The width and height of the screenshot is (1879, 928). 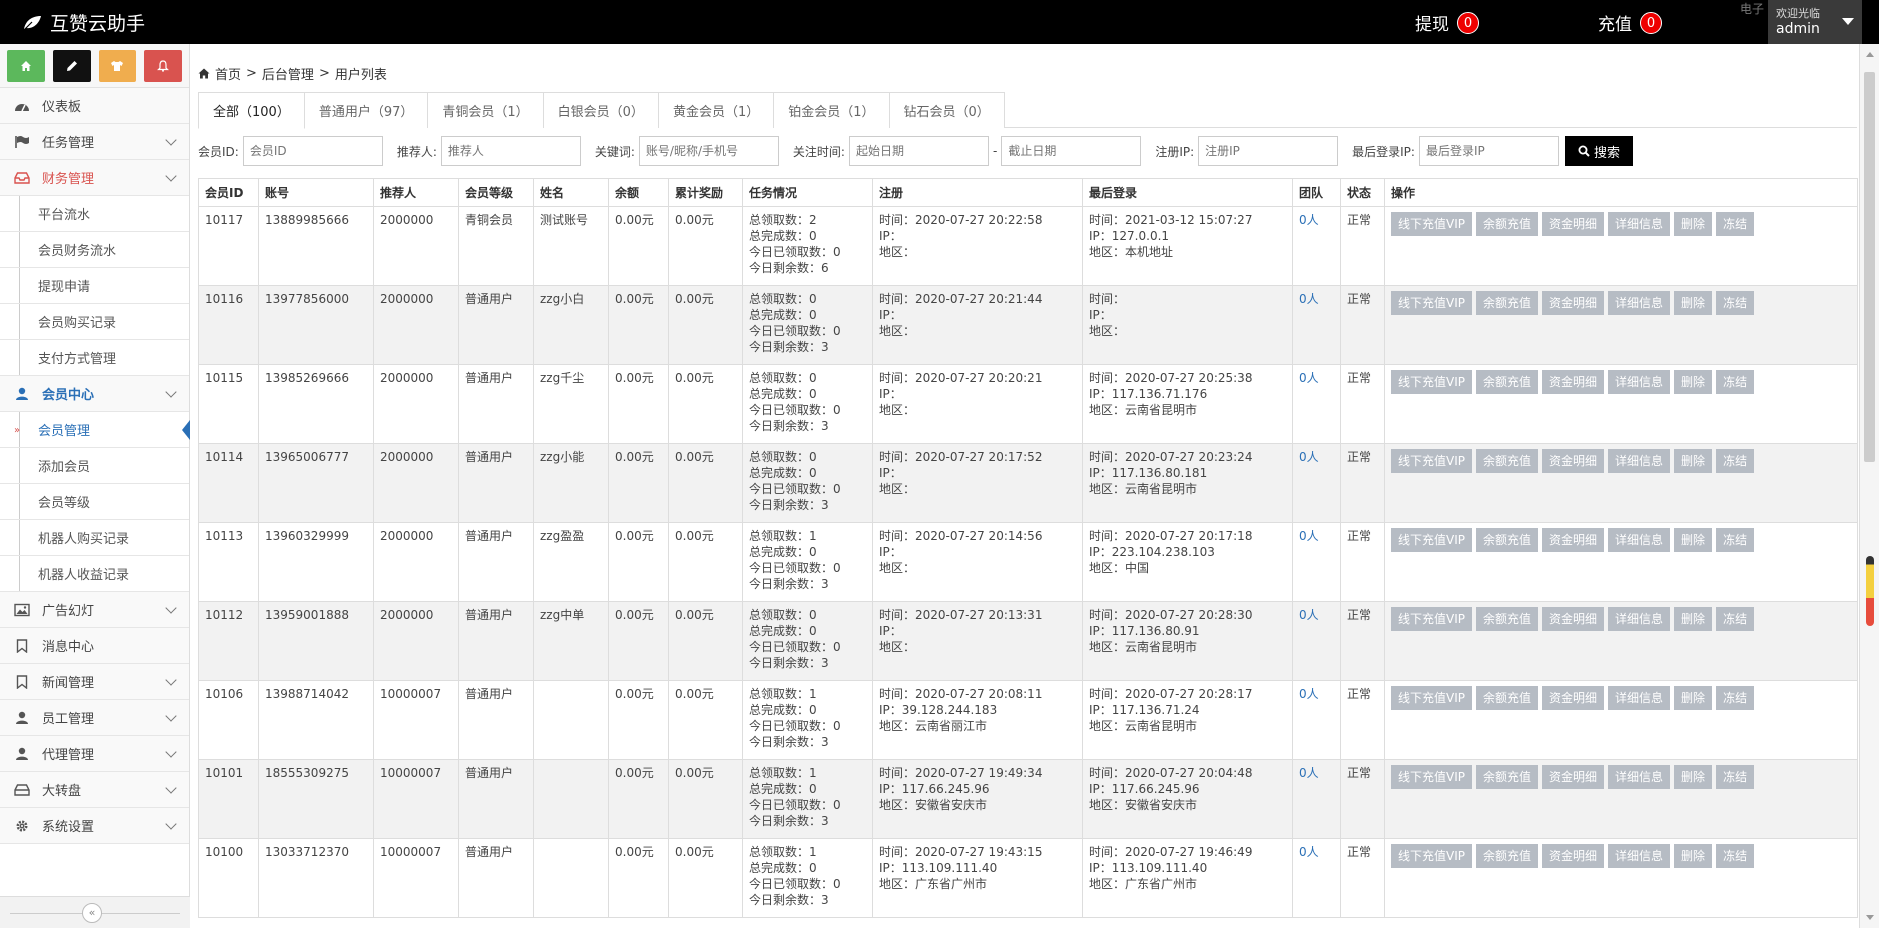 What do you see at coordinates (94, 790) in the screenshot?
I see `sidebar-item-wheel: 大转盘` at bounding box center [94, 790].